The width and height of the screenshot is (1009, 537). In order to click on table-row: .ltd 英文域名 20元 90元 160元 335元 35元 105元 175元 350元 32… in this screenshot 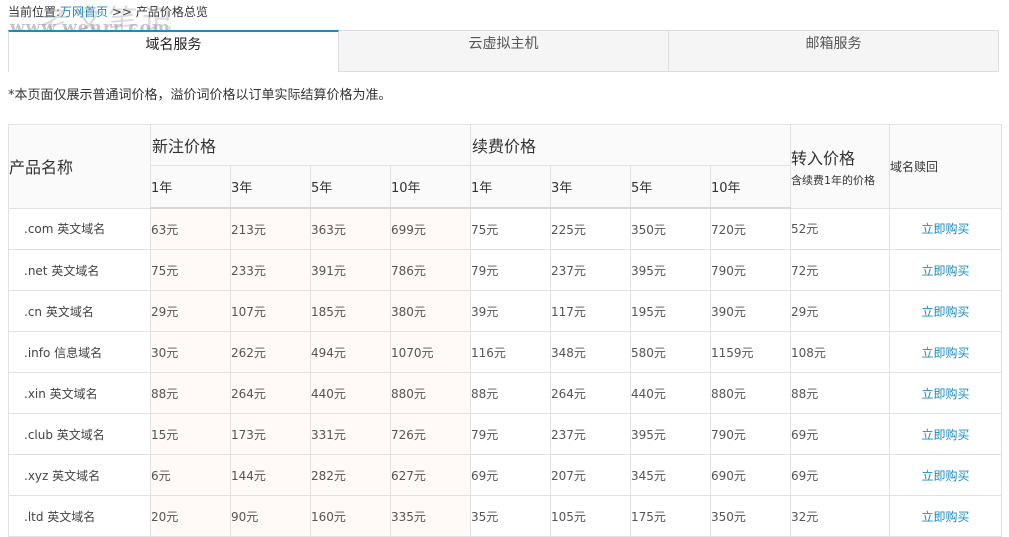, I will do `click(505, 516)`.